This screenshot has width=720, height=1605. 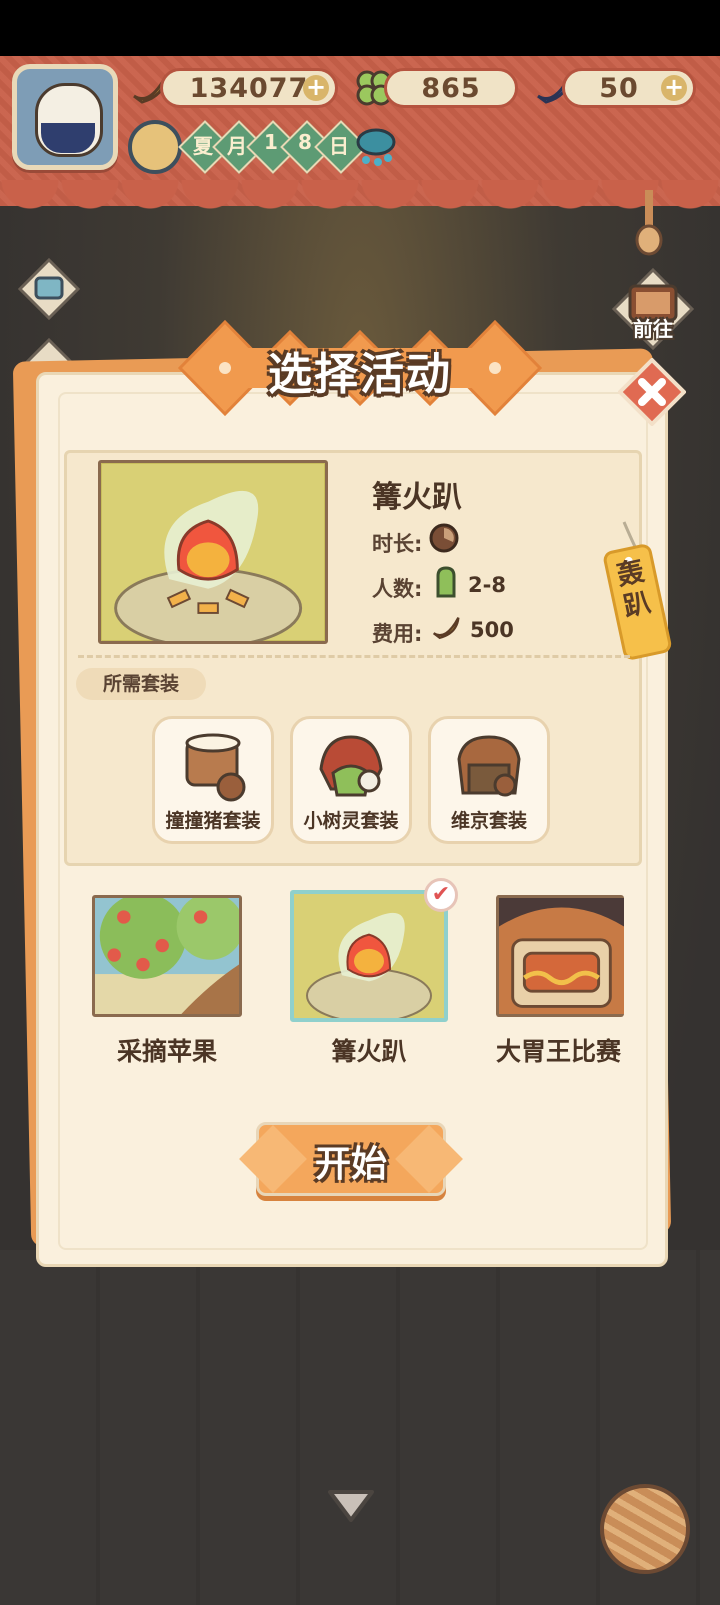 What do you see at coordinates (369, 956) in the screenshot?
I see `activity-card-campfire` at bounding box center [369, 956].